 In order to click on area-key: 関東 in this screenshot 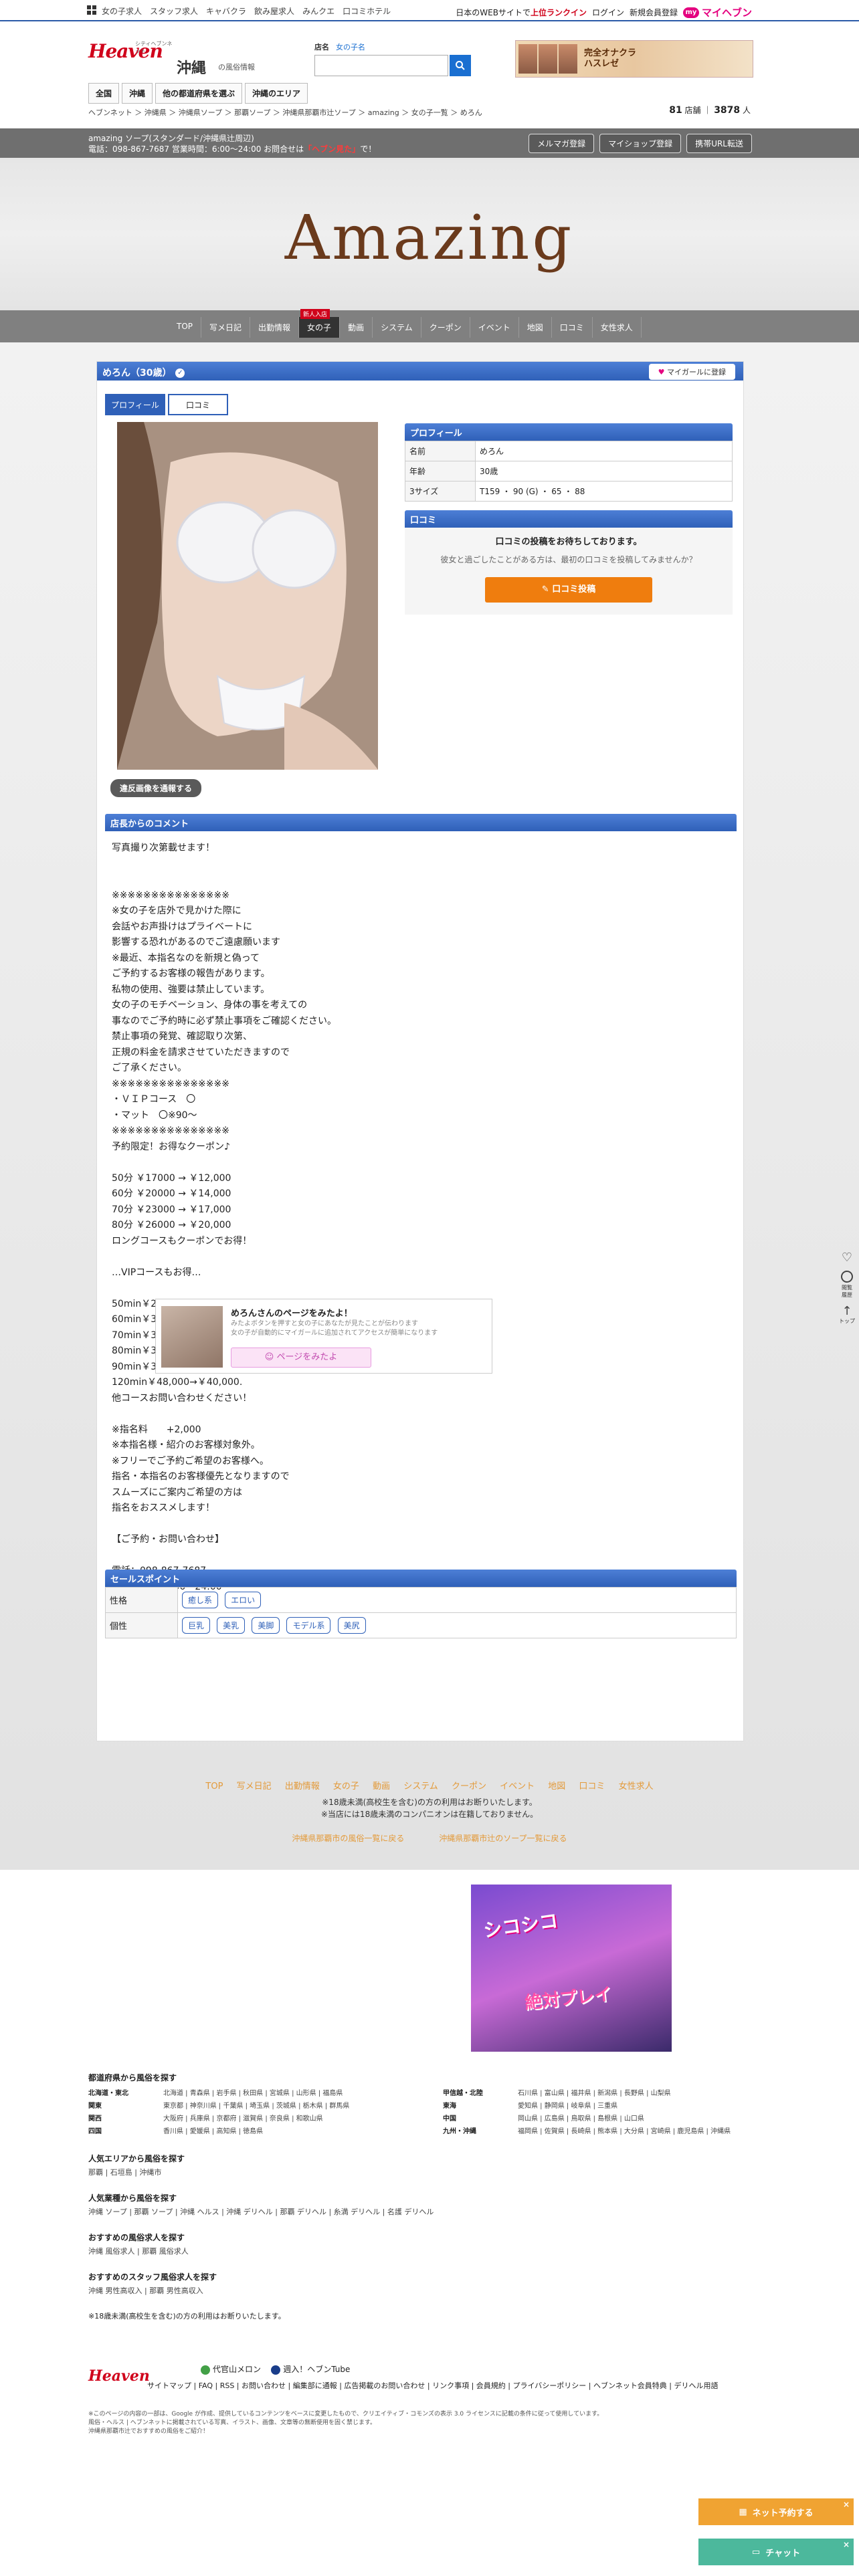, I will do `click(95, 2106)`.